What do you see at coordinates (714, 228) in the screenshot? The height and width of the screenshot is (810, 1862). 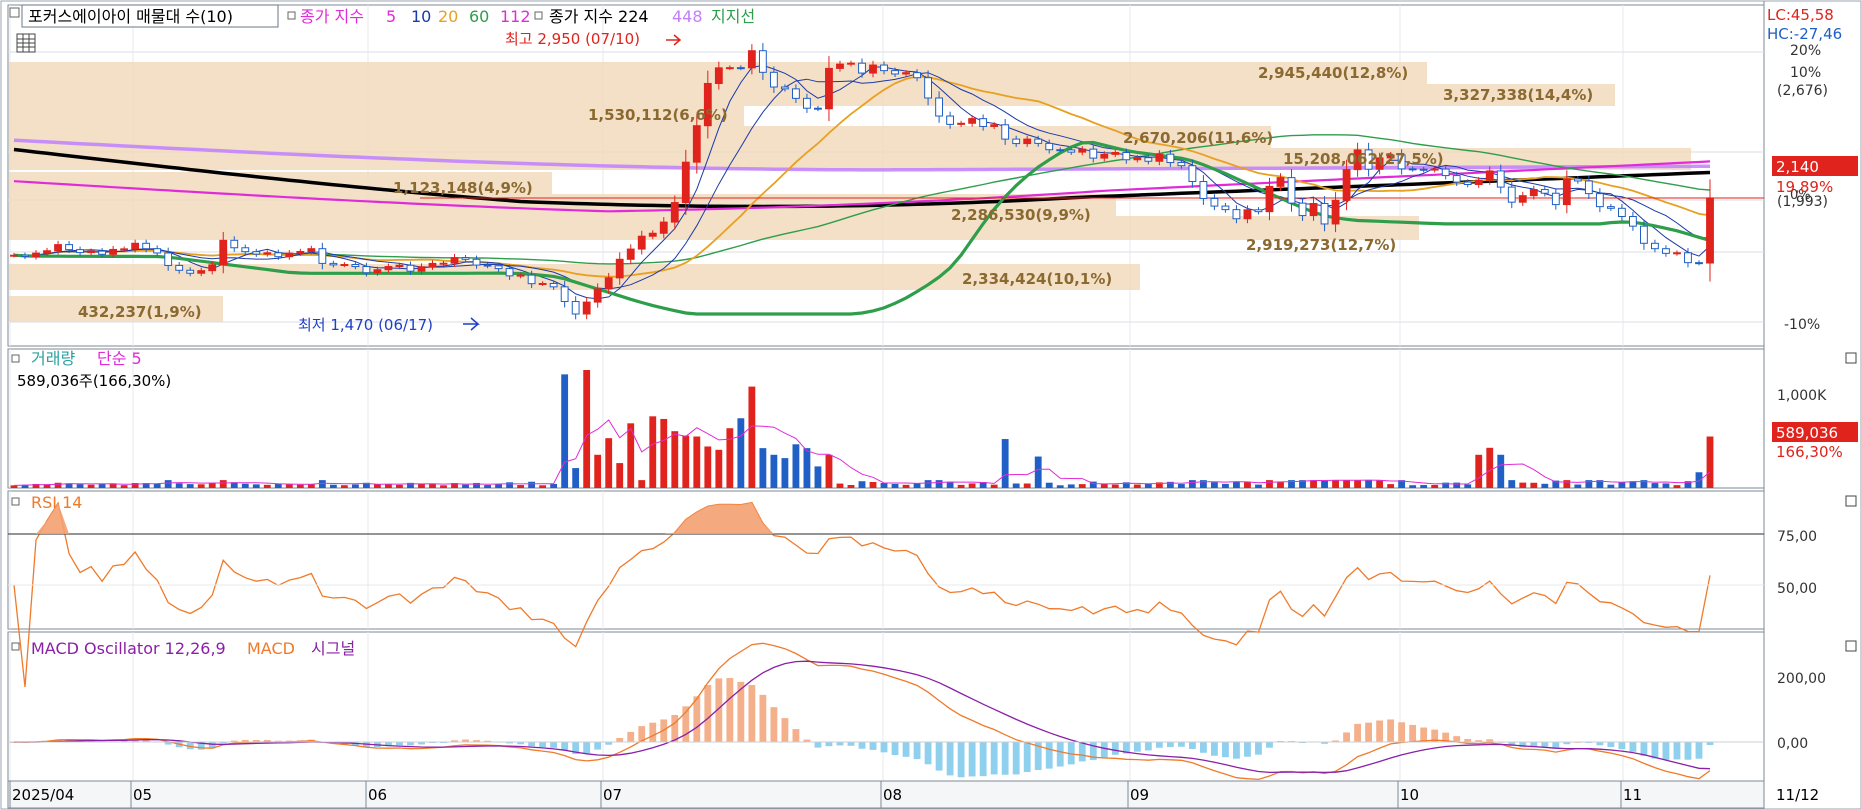 I see `volume-profile-bar` at bounding box center [714, 228].